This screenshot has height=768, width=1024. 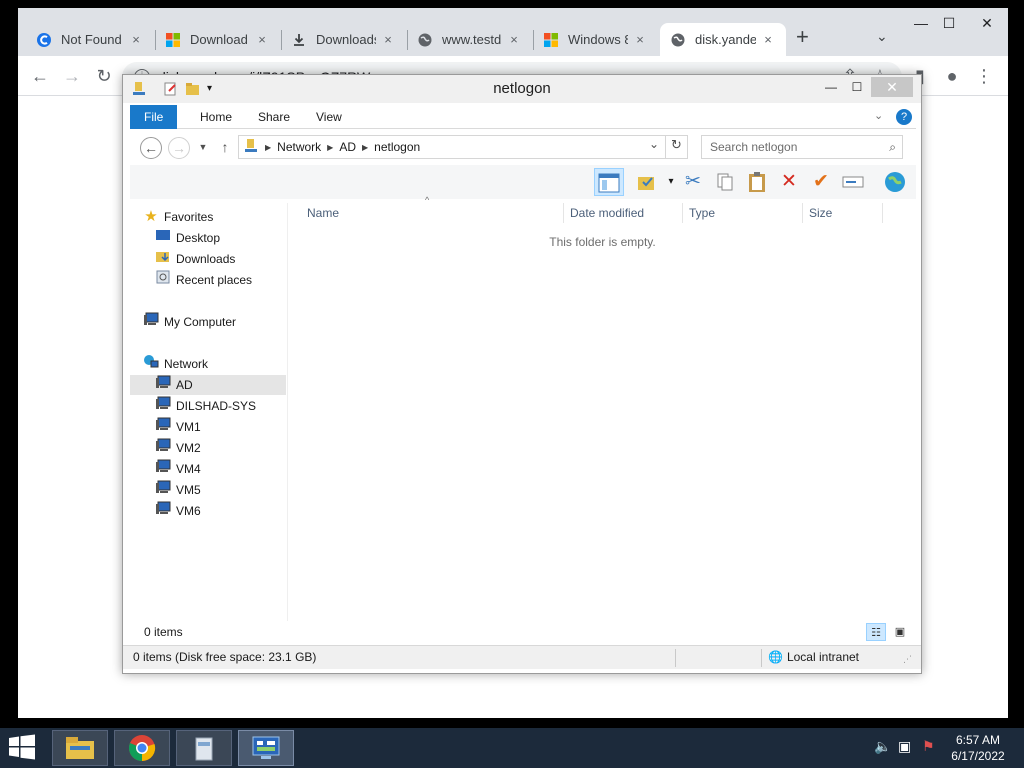 I want to click on paste-icon, so click(x=757, y=182).